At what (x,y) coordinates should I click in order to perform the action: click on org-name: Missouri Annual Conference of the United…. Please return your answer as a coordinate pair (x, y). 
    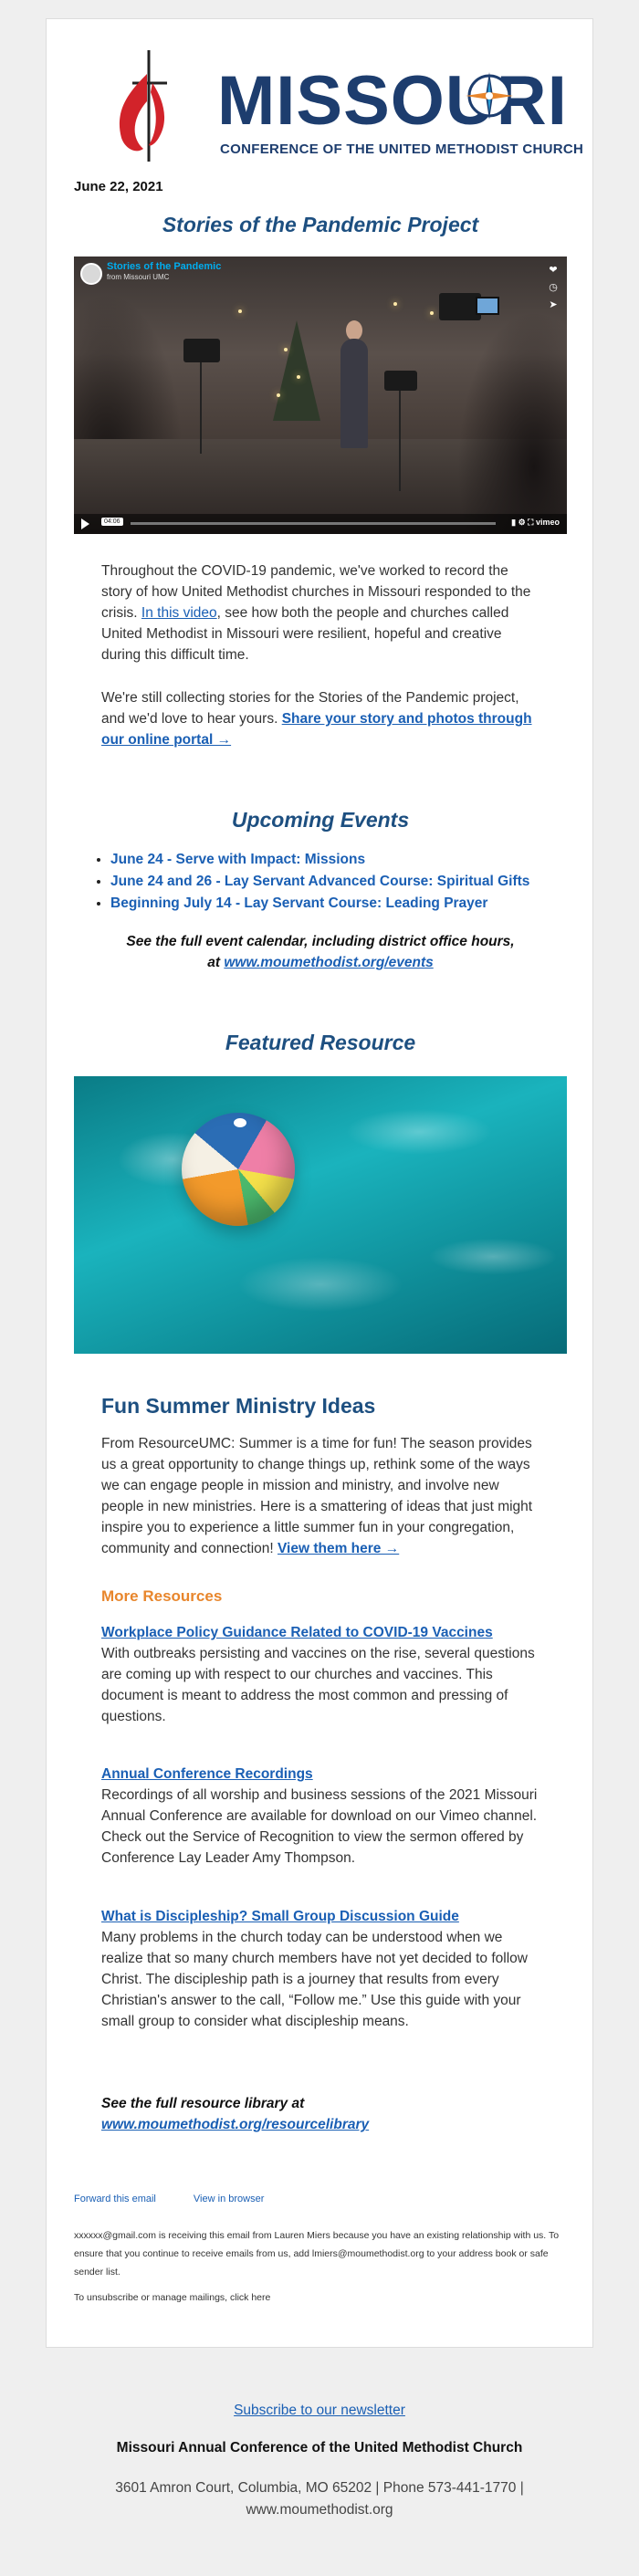
    Looking at the image, I should click on (319, 2448).